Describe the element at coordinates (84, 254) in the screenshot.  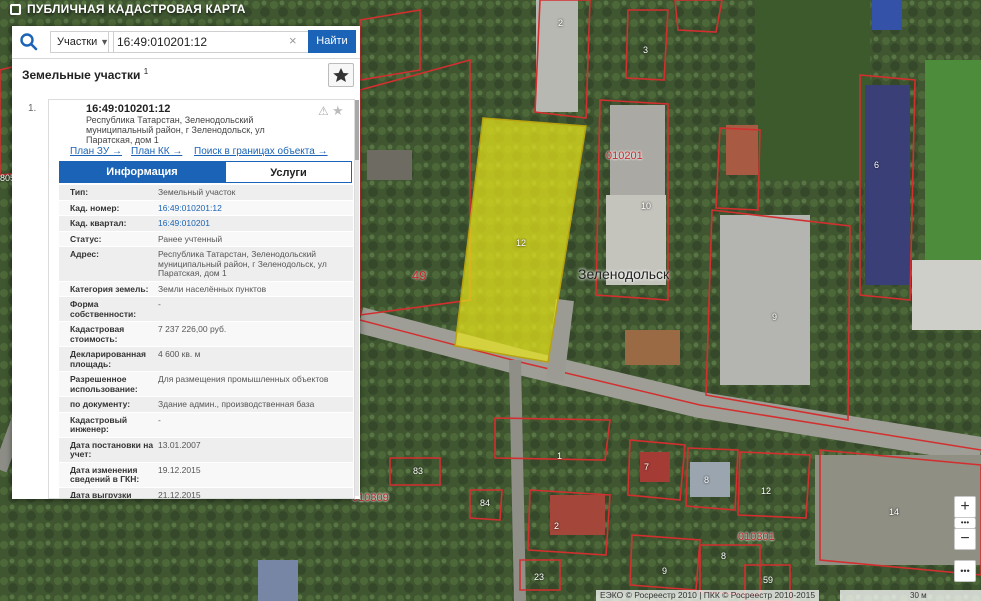
I see `row-key: Адрес:` at that location.